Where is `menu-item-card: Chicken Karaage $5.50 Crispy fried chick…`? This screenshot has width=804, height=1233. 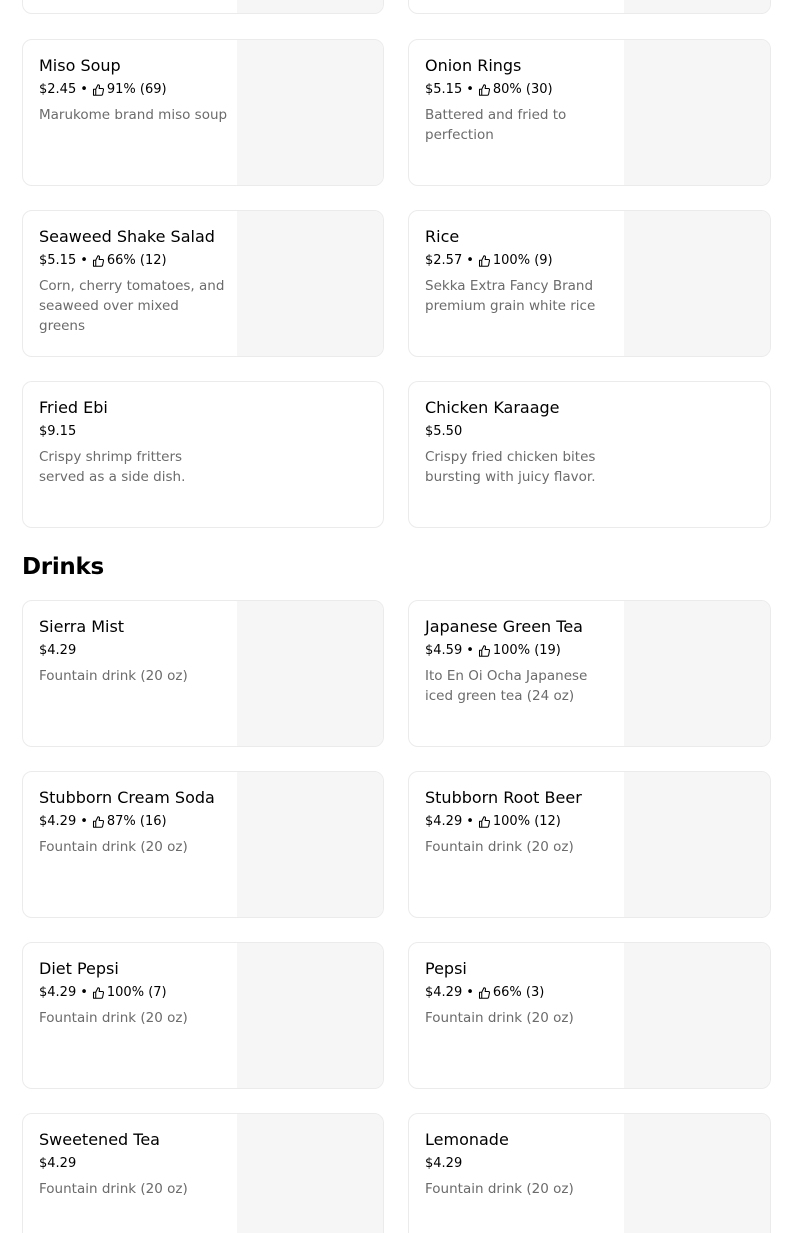 menu-item-card: Chicken Karaage $5.50 Crispy fried chick… is located at coordinates (589, 454).